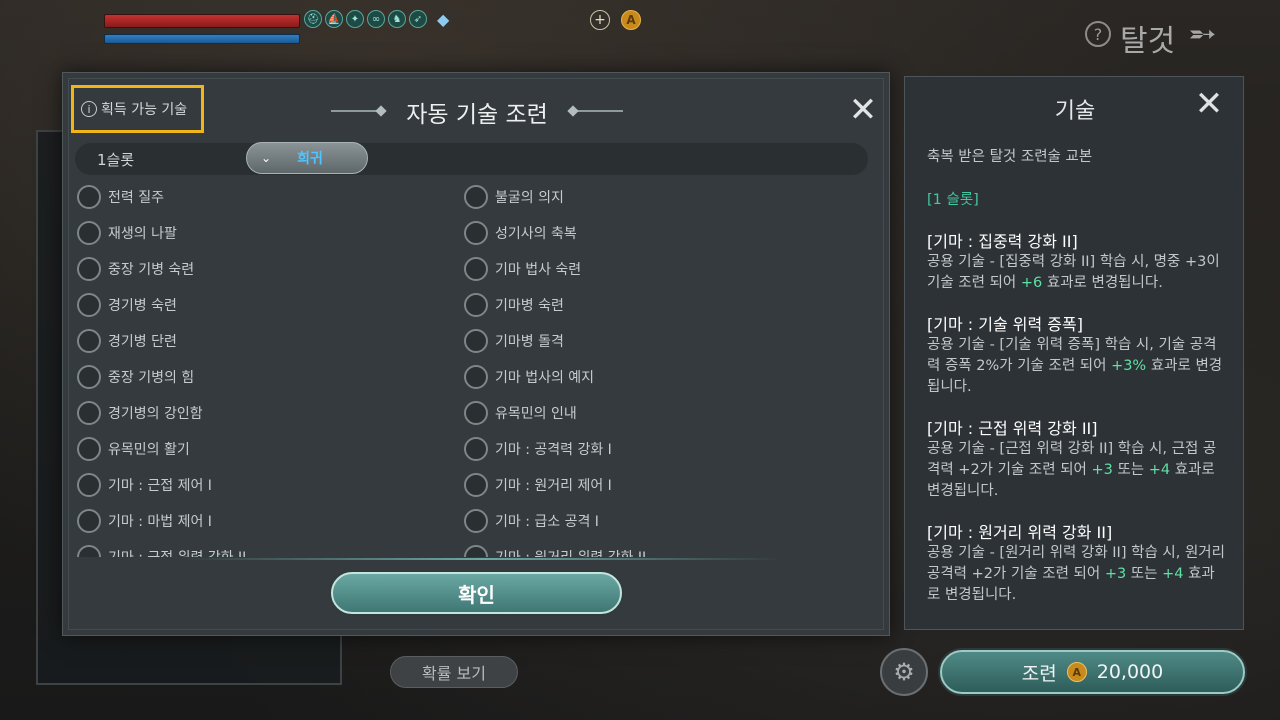 Image resolution: width=1280 pixels, height=720 pixels. I want to click on train-label: 조련, so click(1039, 673).